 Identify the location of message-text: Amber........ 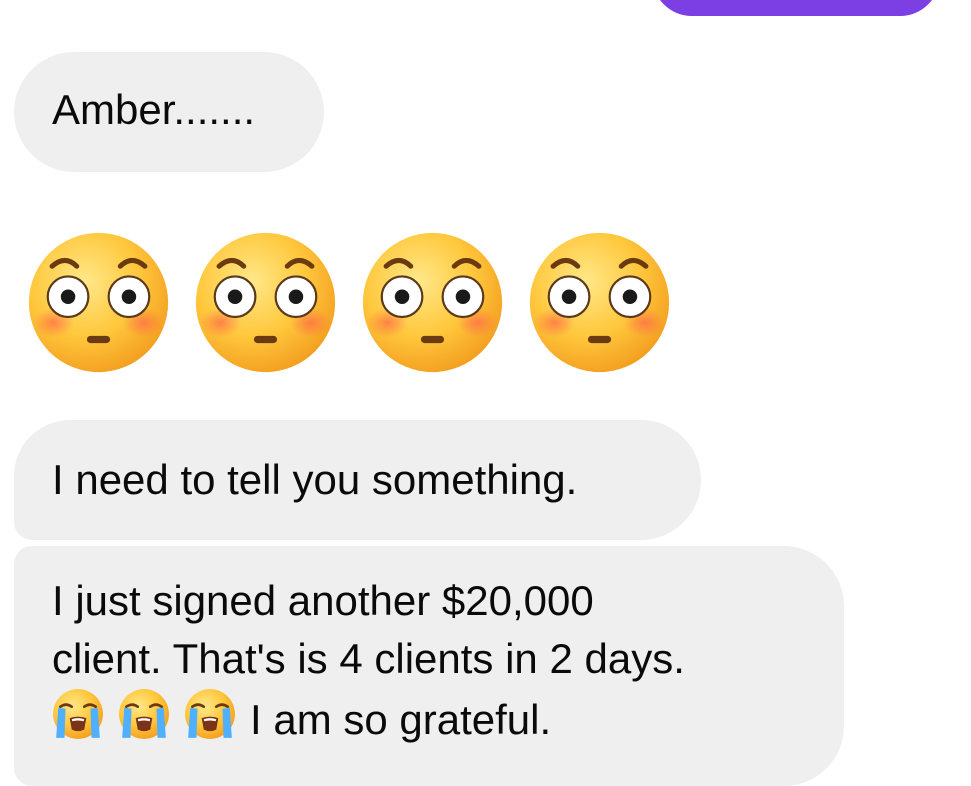
(154, 109).